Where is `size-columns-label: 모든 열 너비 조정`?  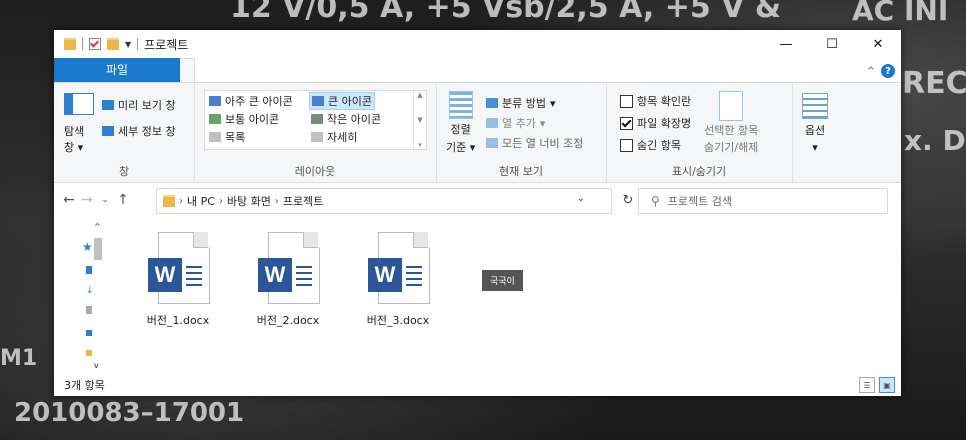 size-columns-label: 모든 열 너비 조정 is located at coordinates (543, 143).